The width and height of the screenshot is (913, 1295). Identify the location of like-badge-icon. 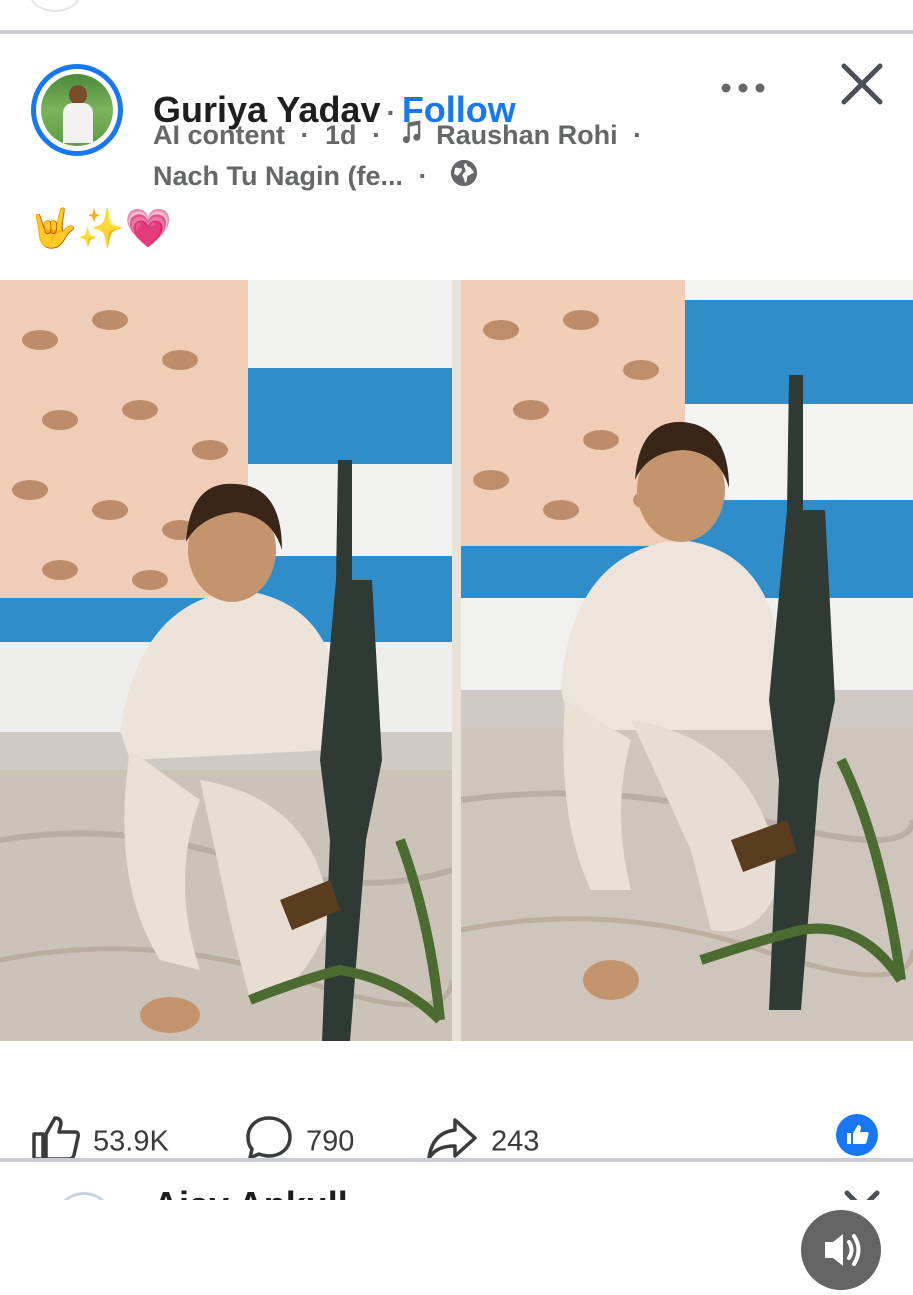
(857, 1135).